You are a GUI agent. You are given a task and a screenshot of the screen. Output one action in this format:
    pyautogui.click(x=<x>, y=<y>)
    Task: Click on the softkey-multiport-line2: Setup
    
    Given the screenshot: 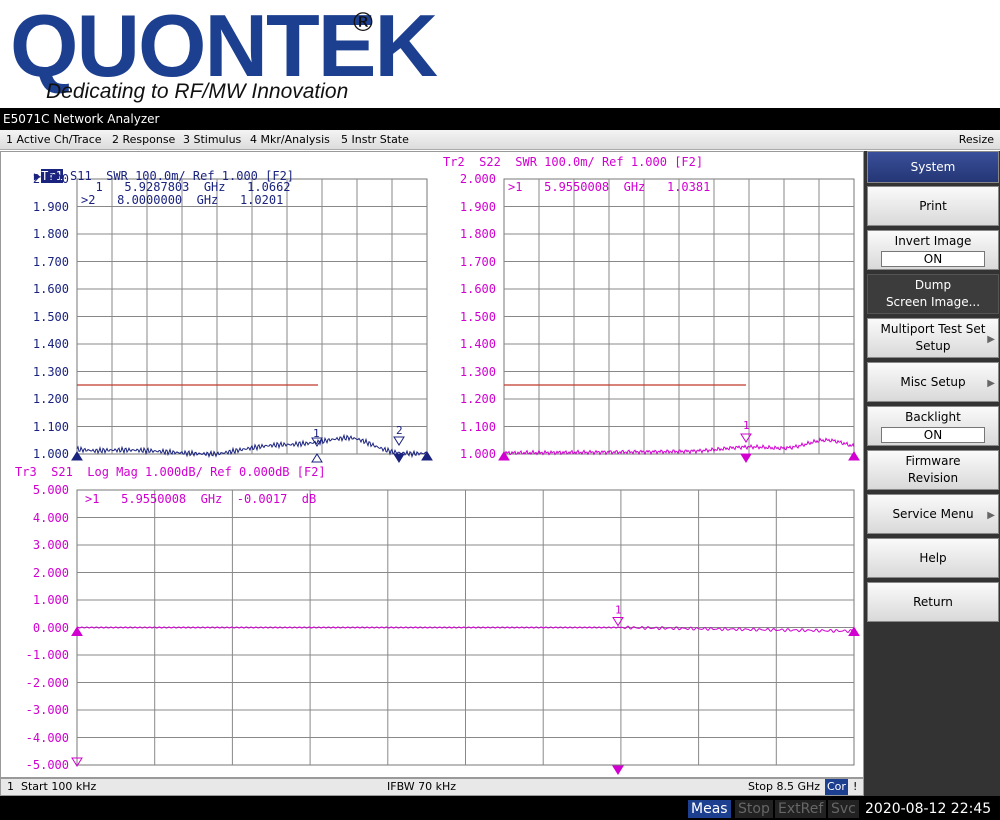 What is the action you would take?
    pyautogui.click(x=933, y=346)
    